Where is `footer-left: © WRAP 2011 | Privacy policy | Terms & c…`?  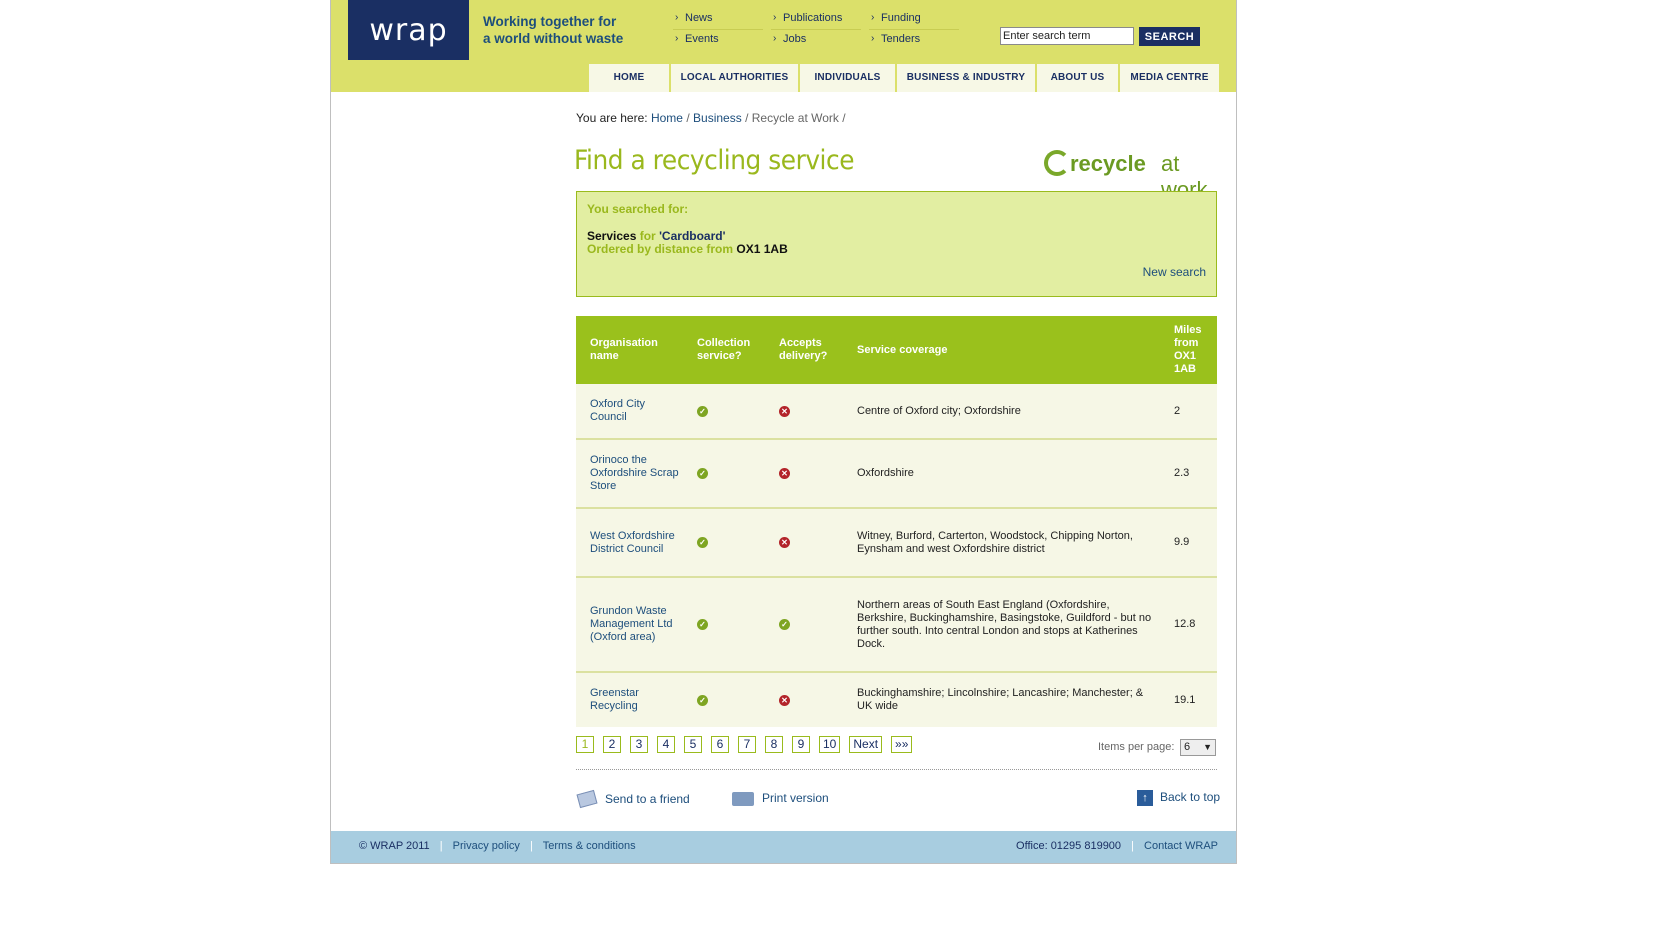
footer-left: © WRAP 2011 | Privacy policy | Terms & c… is located at coordinates (497, 846).